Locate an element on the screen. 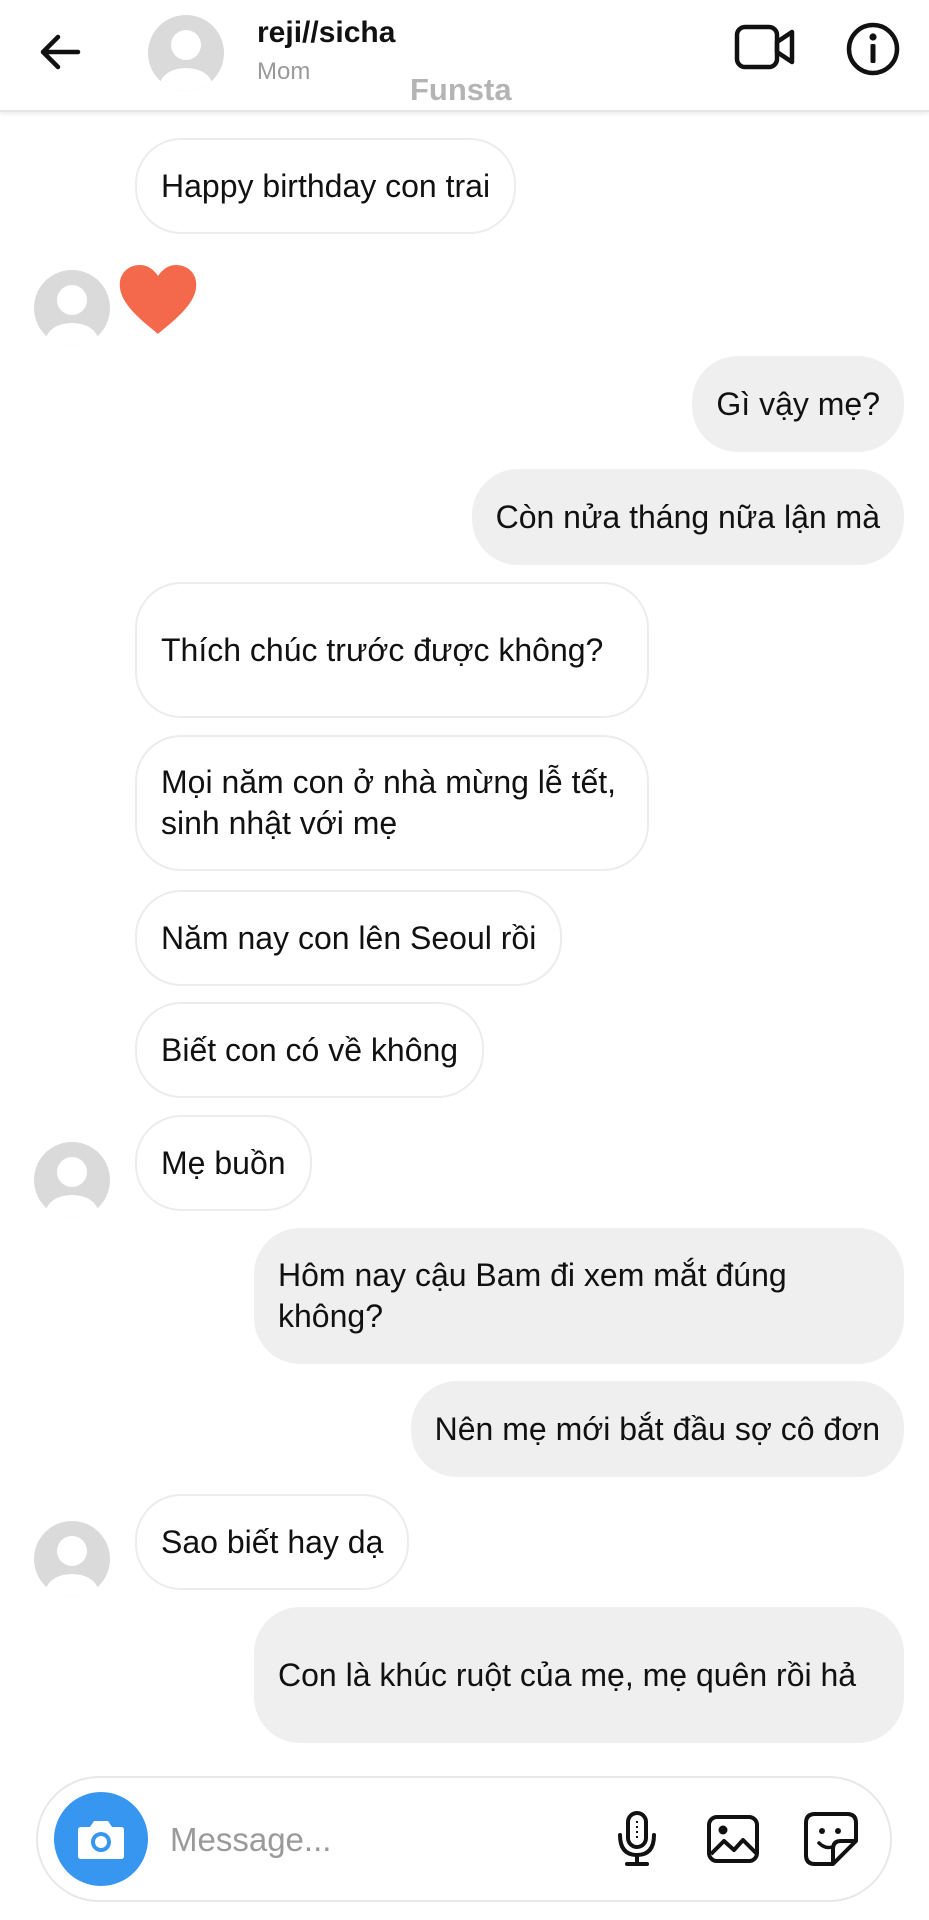 The width and height of the screenshot is (929, 1920). message-input is located at coordinates (390, 1840).